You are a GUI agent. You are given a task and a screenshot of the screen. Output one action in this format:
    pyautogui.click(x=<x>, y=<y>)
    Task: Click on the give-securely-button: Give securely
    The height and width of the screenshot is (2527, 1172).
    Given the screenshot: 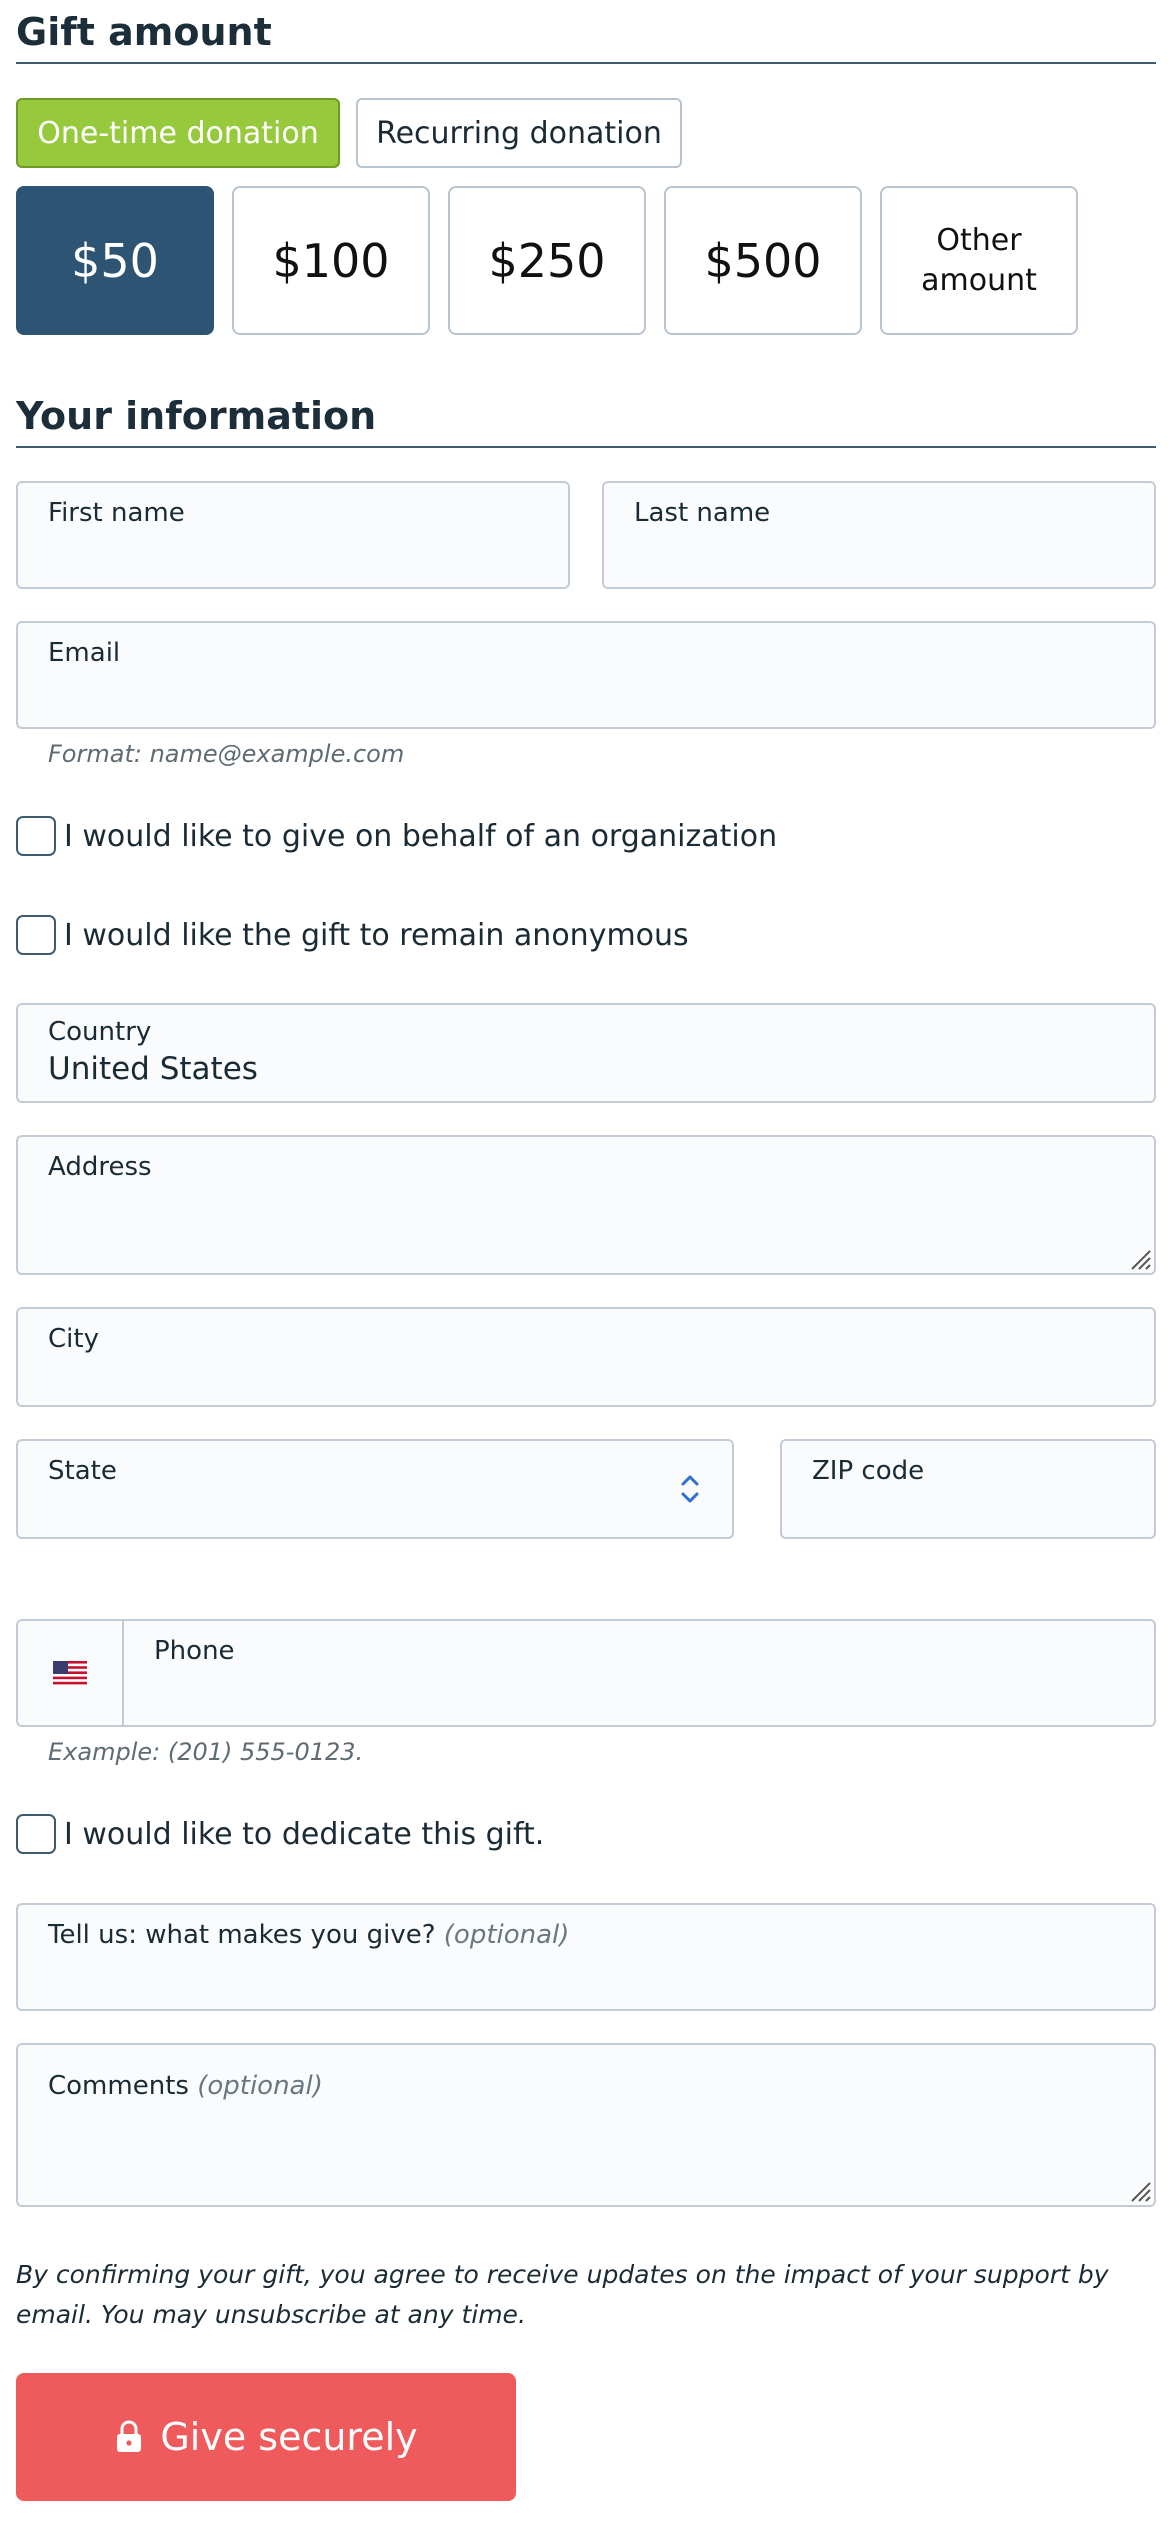 What is the action you would take?
    pyautogui.click(x=266, y=2437)
    